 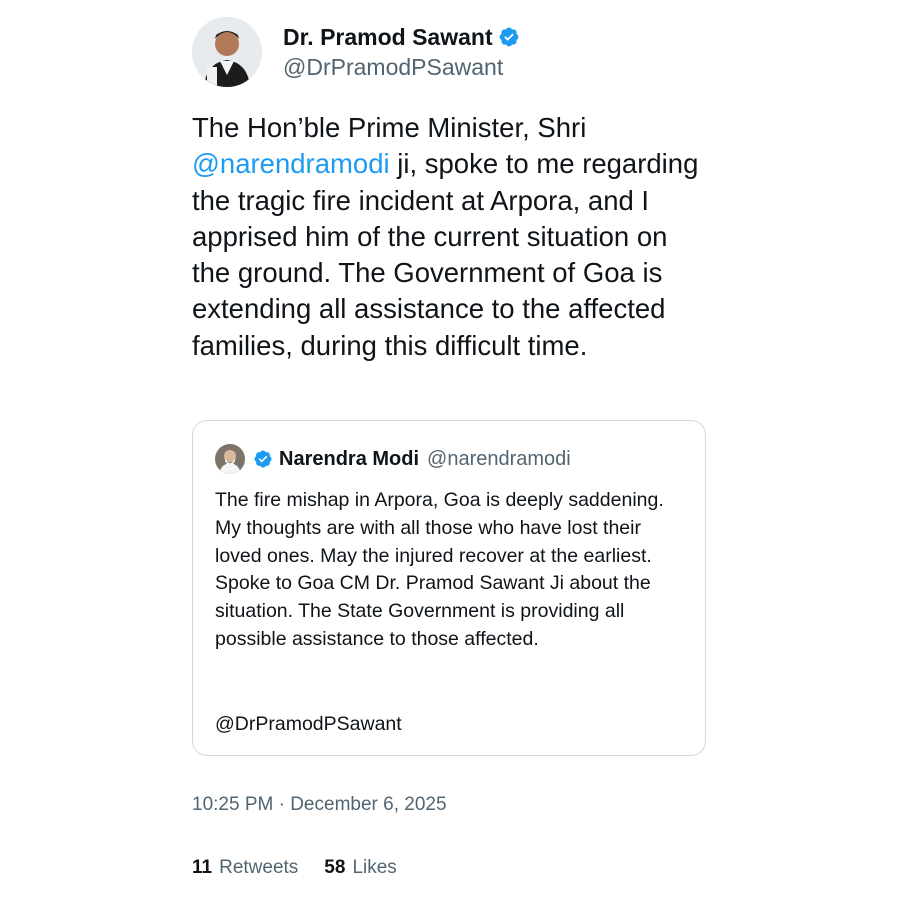 What do you see at coordinates (202, 867) in the screenshot?
I see `retweets-count: 11` at bounding box center [202, 867].